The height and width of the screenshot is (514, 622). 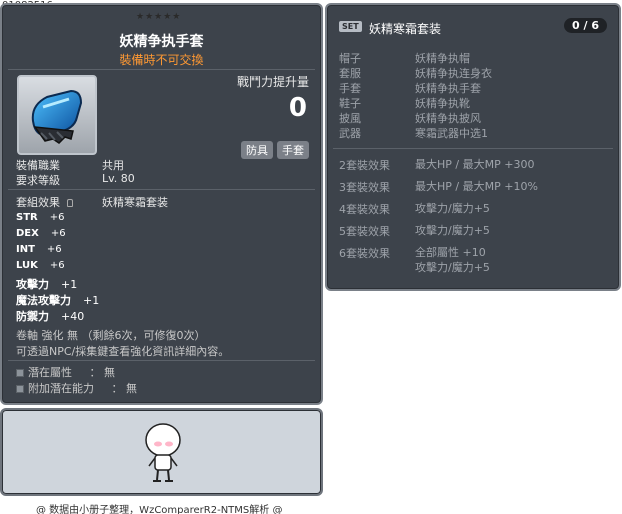 What do you see at coordinates (102, 372) in the screenshot?
I see `potential-value: ： 無` at bounding box center [102, 372].